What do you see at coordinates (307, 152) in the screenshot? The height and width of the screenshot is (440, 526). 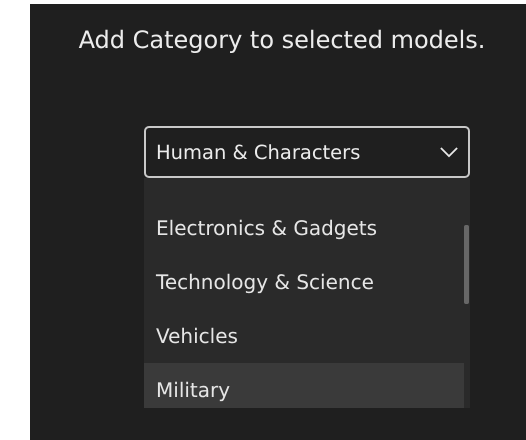 I see `category-dropdown: Human & Characters` at bounding box center [307, 152].